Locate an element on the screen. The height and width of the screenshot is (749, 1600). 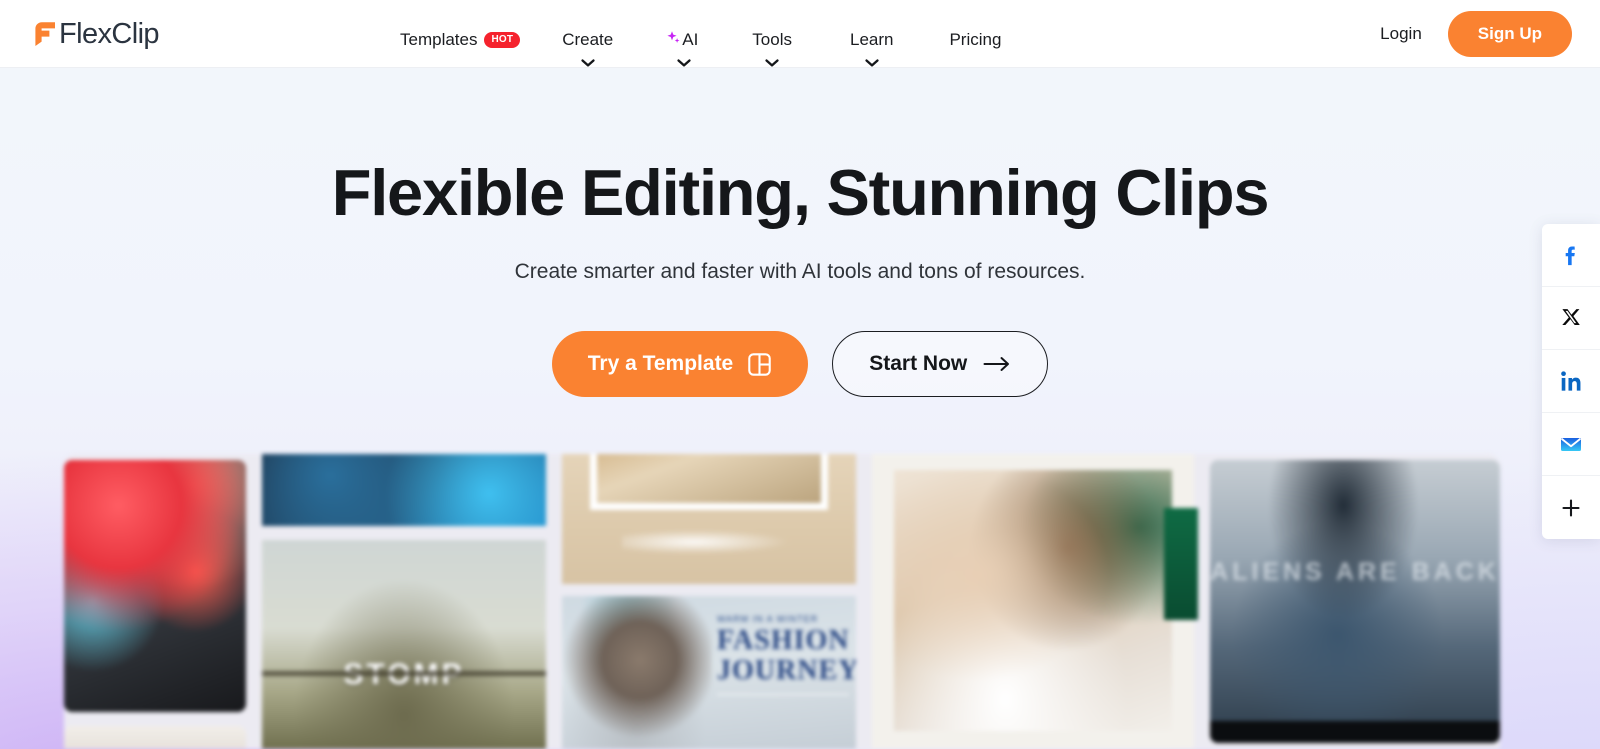
start-now-button: Start Now is located at coordinates (940, 364).